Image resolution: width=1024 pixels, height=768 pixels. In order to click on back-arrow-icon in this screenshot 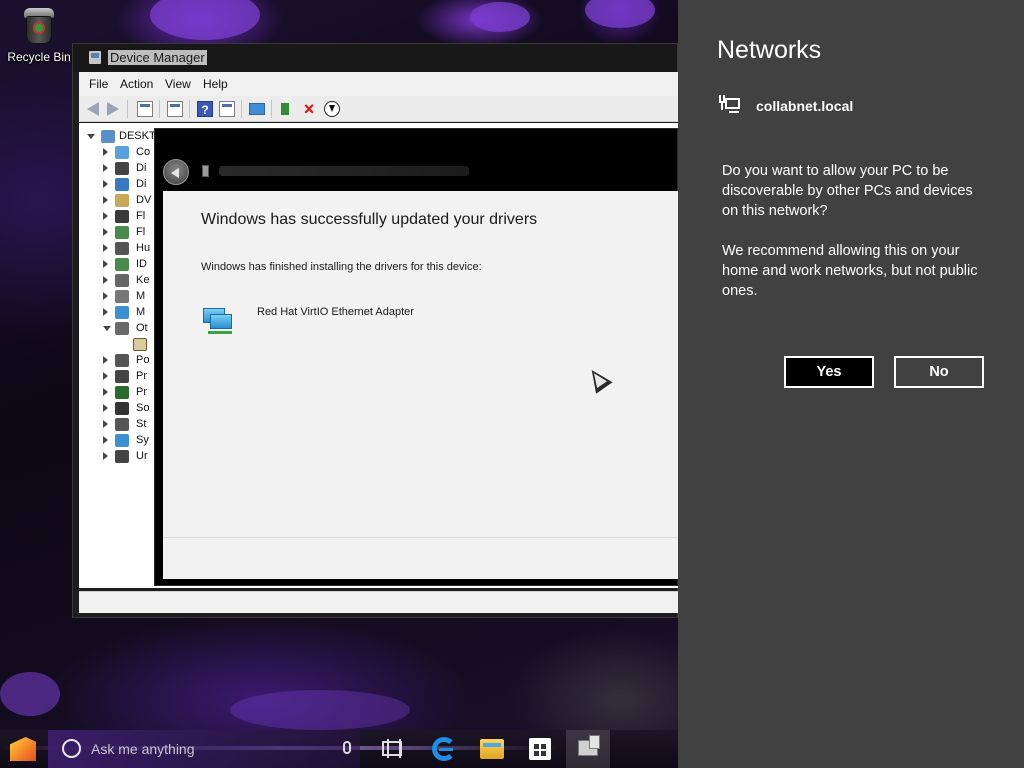, I will do `click(93, 109)`.